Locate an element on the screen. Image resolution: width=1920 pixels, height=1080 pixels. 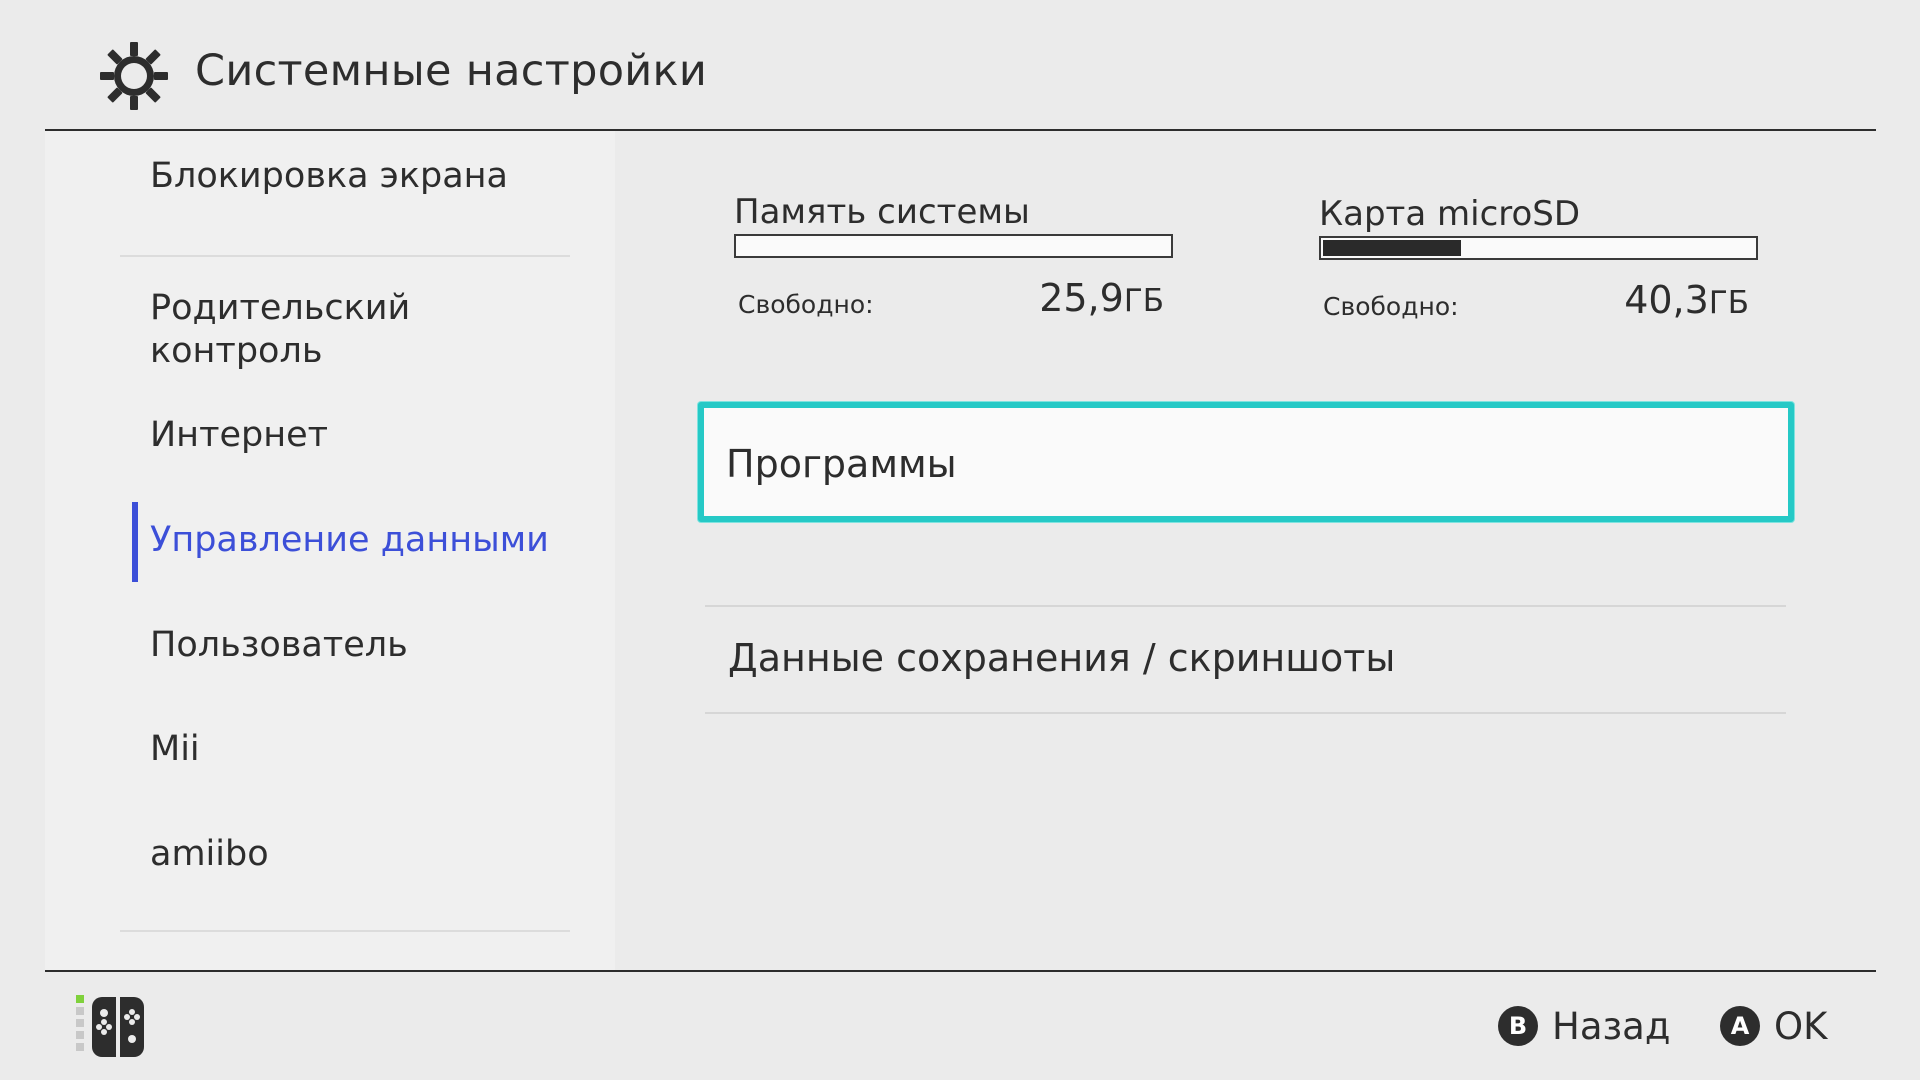
sidebar-item-label: Блокировка экрана is located at coordinates (329, 176).